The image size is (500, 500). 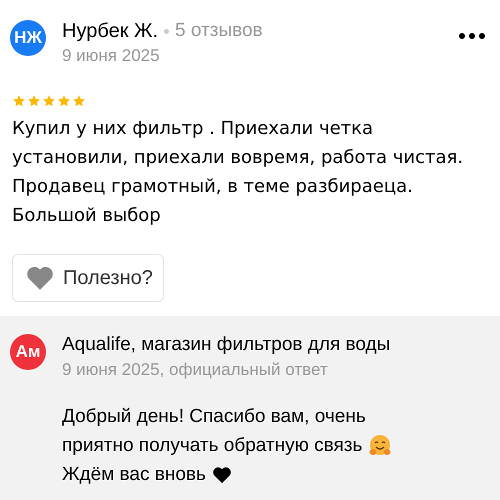 I want to click on hugging-face-icon, so click(x=380, y=446).